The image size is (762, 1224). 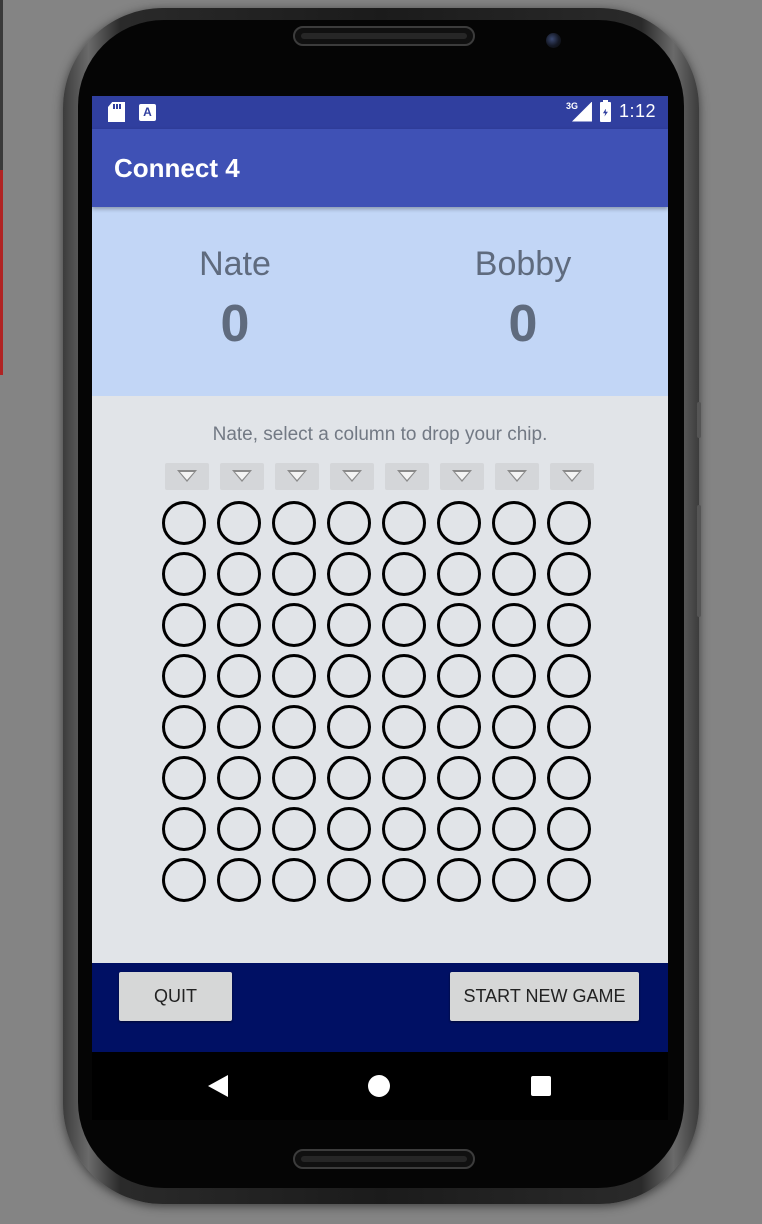 I want to click on app-bar: Connect 4, so click(x=380, y=168).